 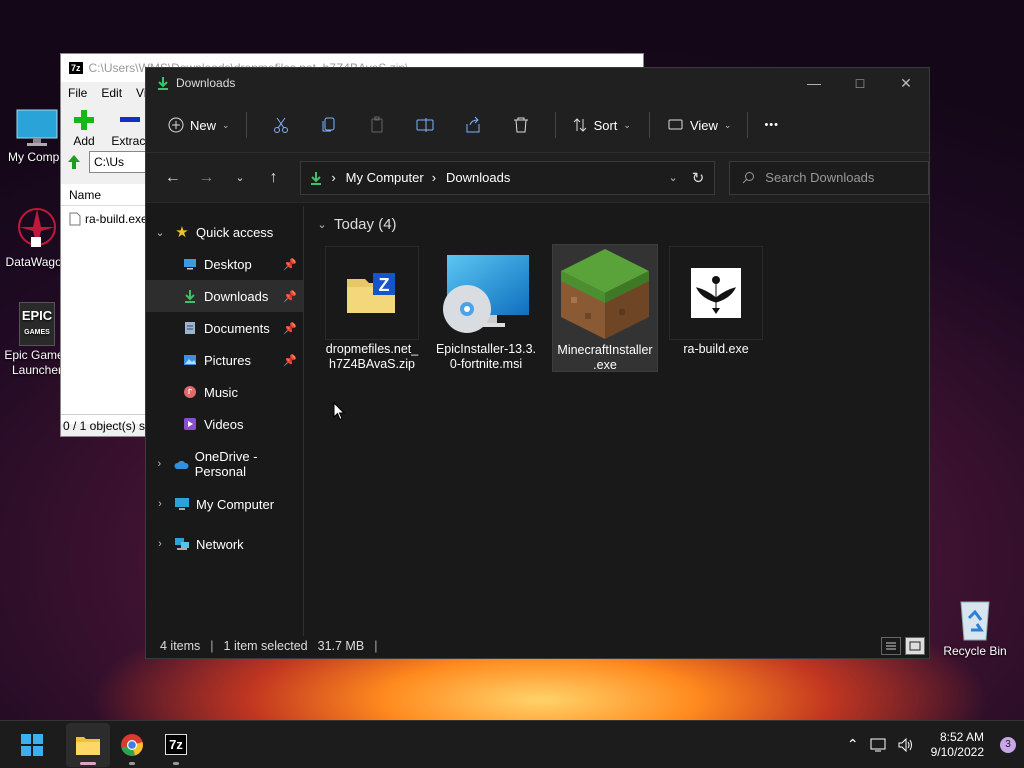 What do you see at coordinates (32, 745) in the screenshot?
I see `start-button` at bounding box center [32, 745].